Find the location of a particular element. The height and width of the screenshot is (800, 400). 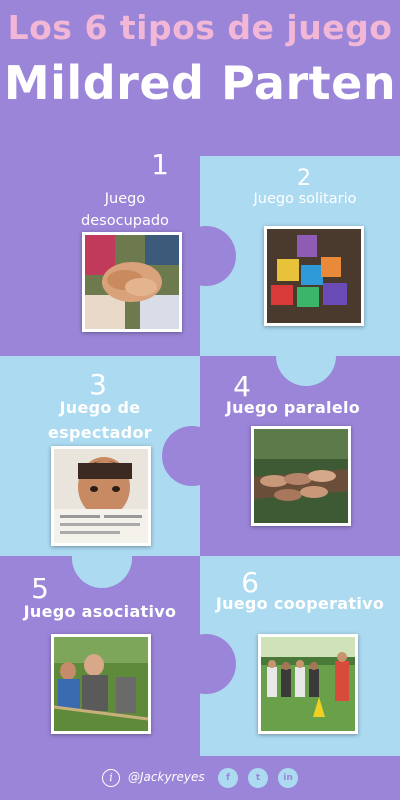

type-label: Juego cooperativo is located at coordinates (300, 604).